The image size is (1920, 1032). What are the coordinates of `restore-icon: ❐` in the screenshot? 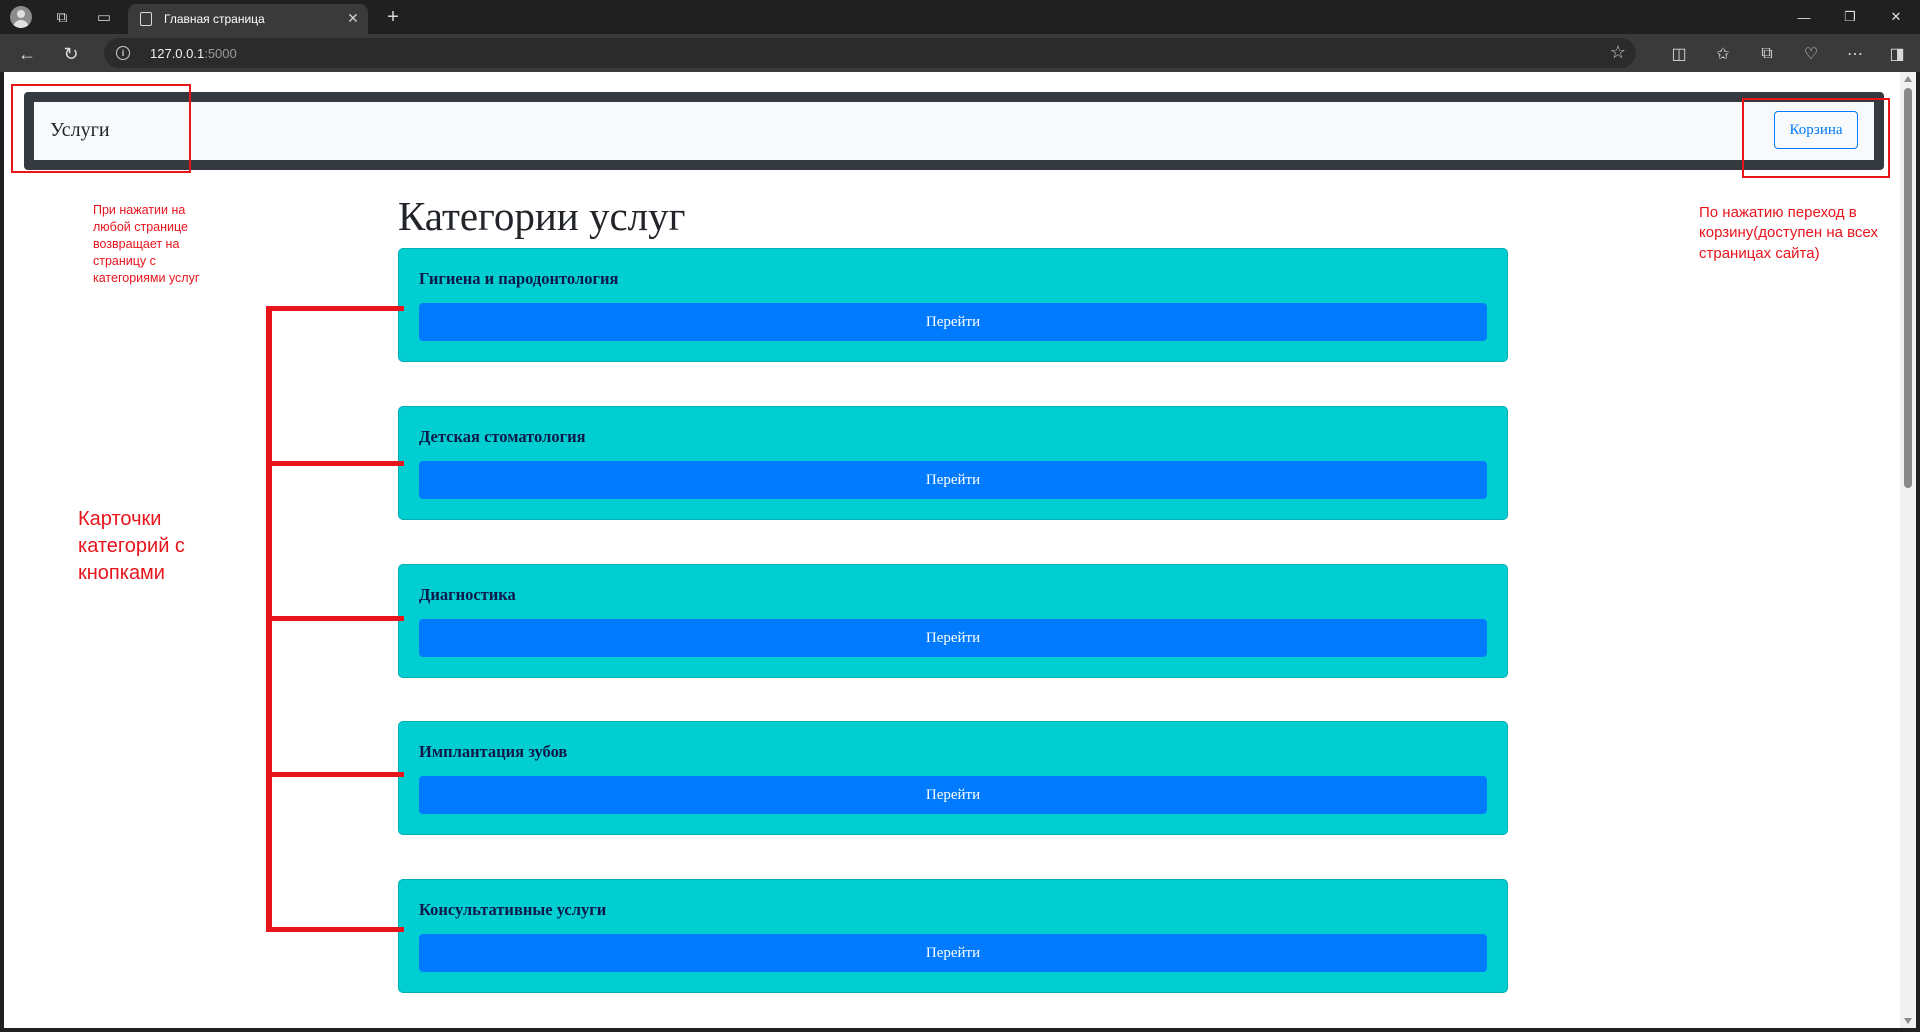 It's located at (1850, 17).